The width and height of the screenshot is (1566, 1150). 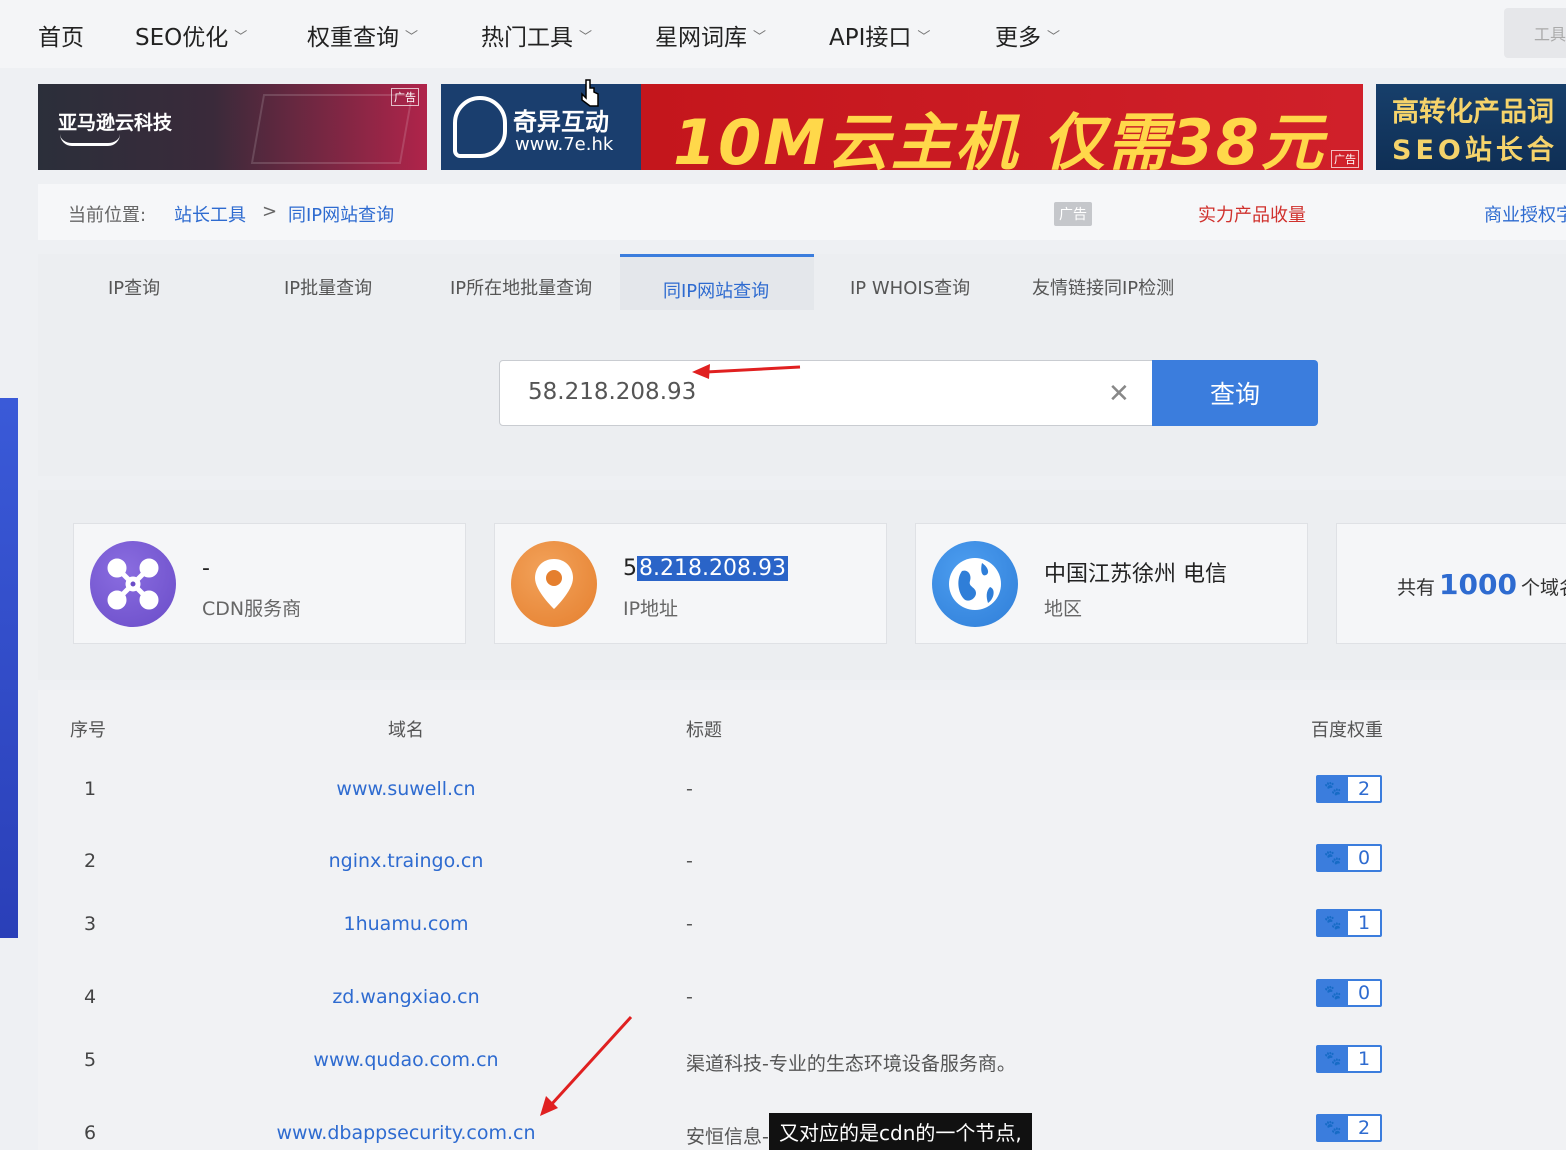 What do you see at coordinates (90, 1133) in the screenshot?
I see `row-index: 6` at bounding box center [90, 1133].